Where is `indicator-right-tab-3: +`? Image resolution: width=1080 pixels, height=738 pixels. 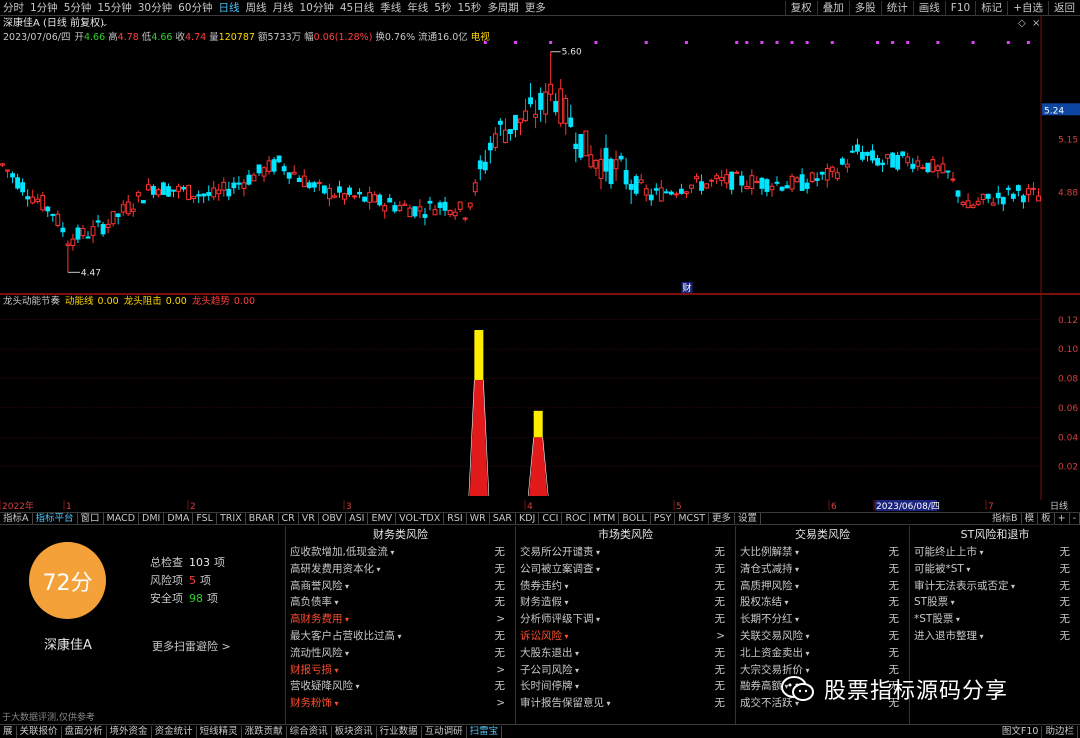 indicator-right-tab-3: + is located at coordinates (1062, 518).